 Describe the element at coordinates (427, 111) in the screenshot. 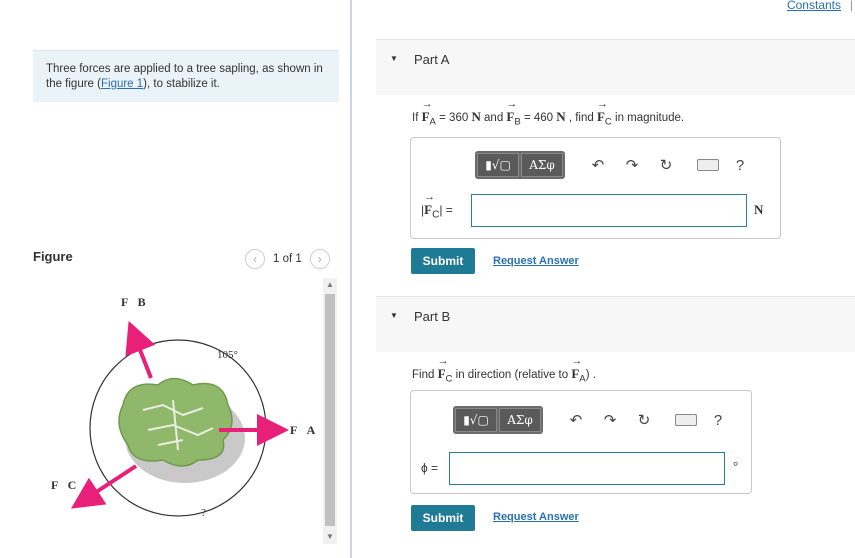

I see `vec-fa: F` at that location.